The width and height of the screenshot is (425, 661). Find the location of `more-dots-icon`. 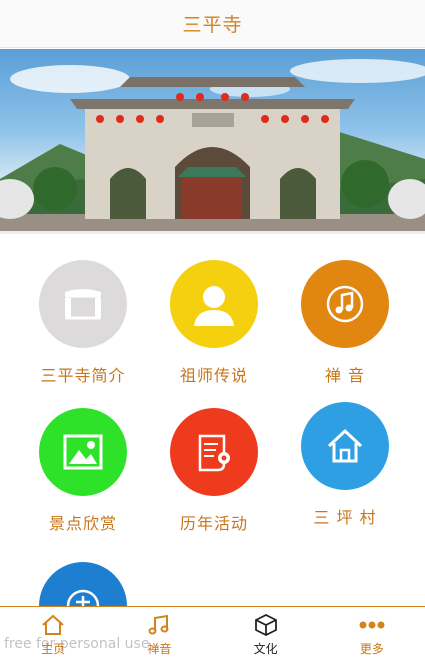

more-dots-icon is located at coordinates (372, 625).